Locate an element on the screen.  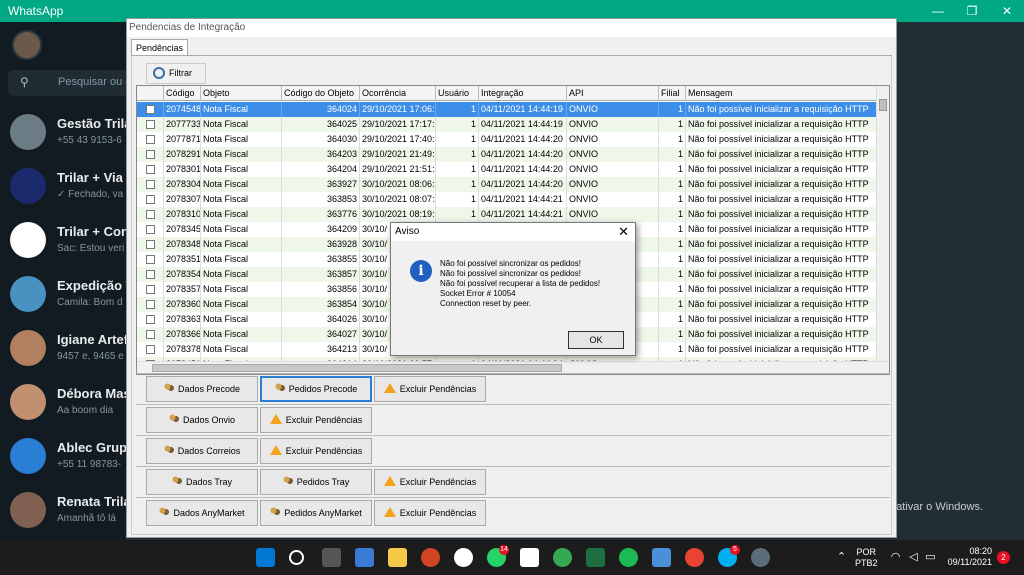
column-header: API is located at coordinates (613, 93).